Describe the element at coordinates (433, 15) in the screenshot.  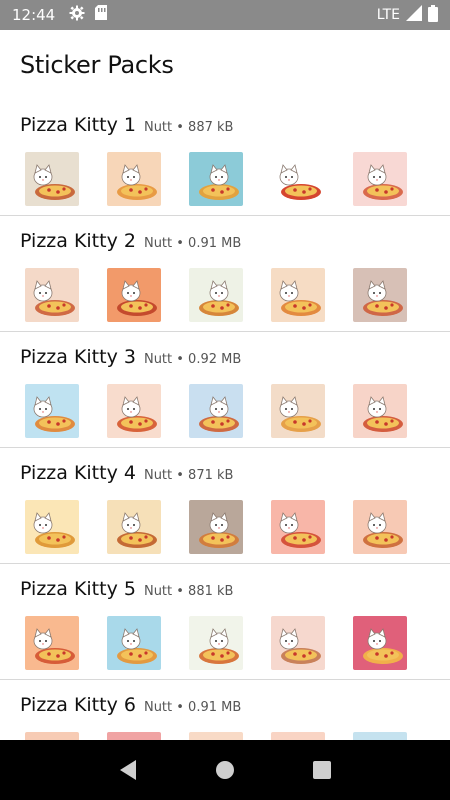
I see `battery-icon` at that location.